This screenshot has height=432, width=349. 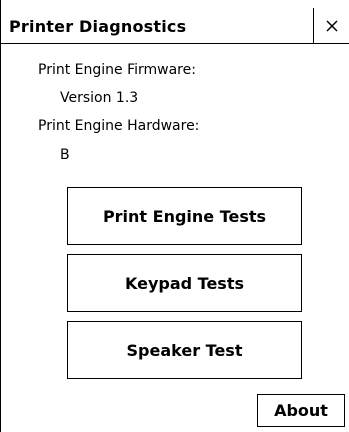 I want to click on hardware-value: B, so click(x=65, y=155).